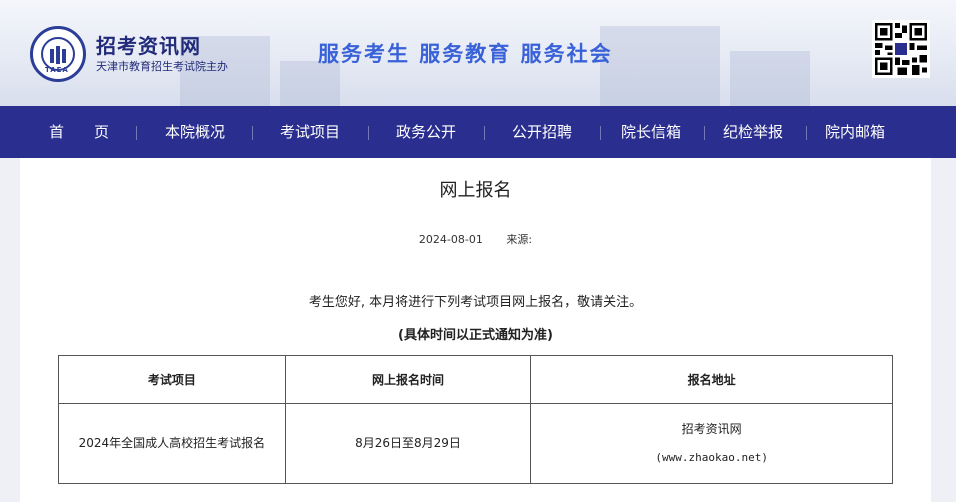 This screenshot has height=502, width=956. I want to click on nav-item-internal-mail: 院内邮箱, so click(855, 132).